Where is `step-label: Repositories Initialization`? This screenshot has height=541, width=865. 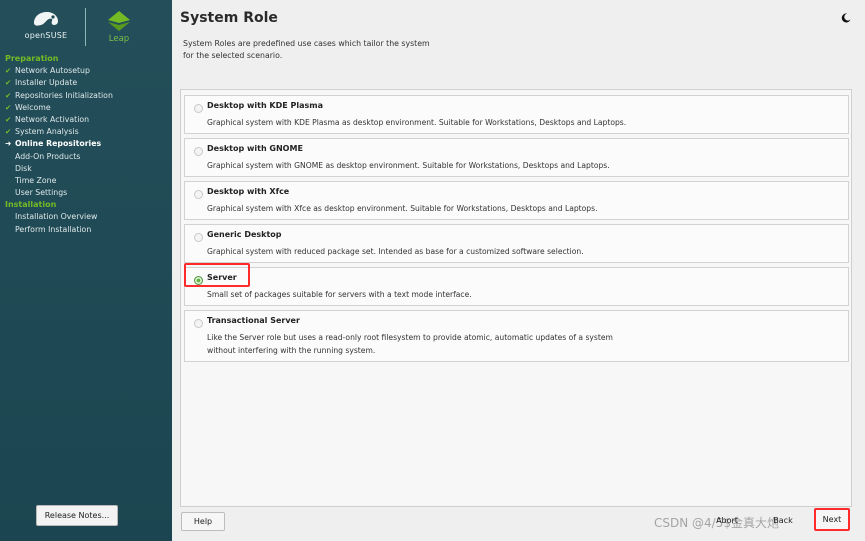 step-label: Repositories Initialization is located at coordinates (64, 95).